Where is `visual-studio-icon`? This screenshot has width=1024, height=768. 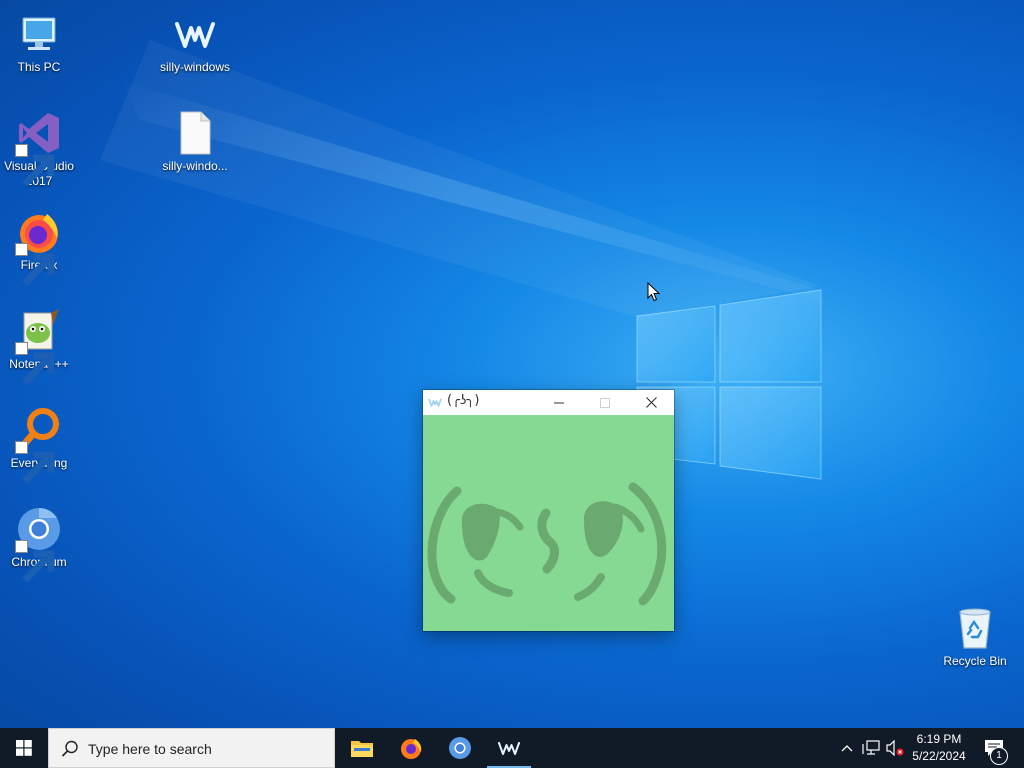
visual-studio-icon is located at coordinates (39, 148).